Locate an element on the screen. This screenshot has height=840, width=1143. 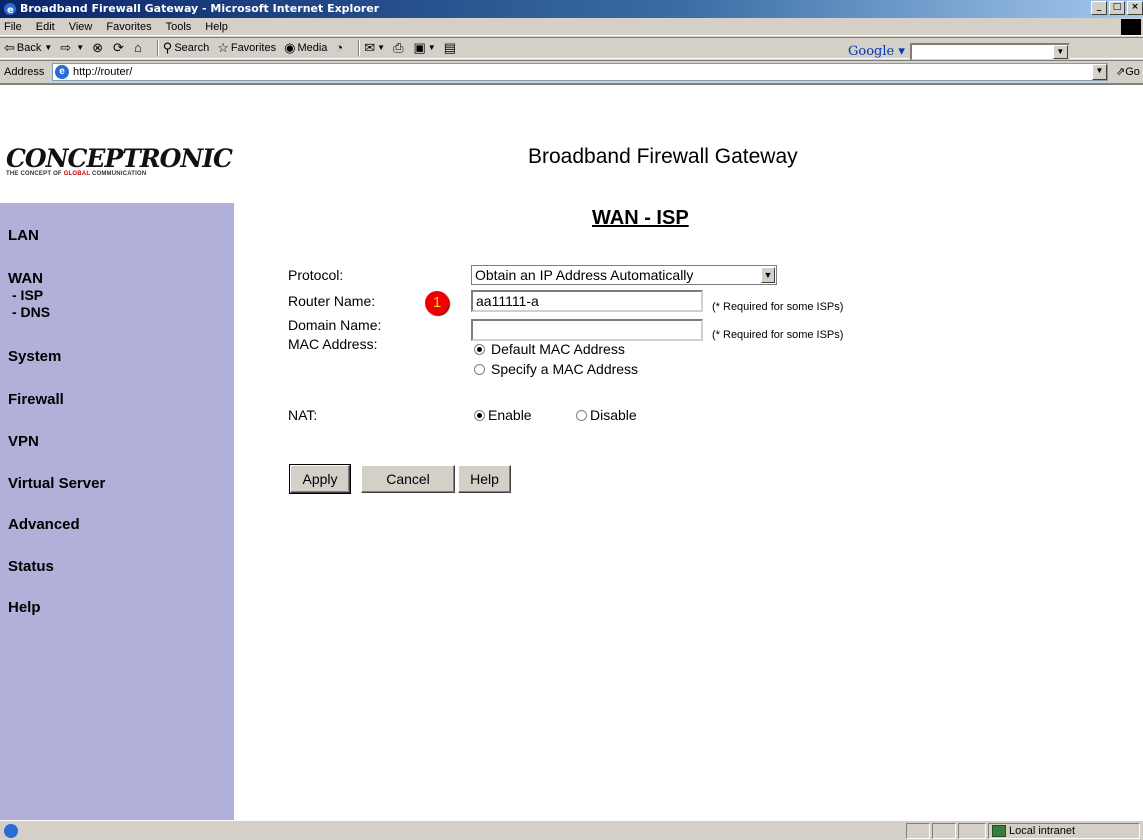
sidebar-item-vpn: VPN is located at coordinates (23, 441).